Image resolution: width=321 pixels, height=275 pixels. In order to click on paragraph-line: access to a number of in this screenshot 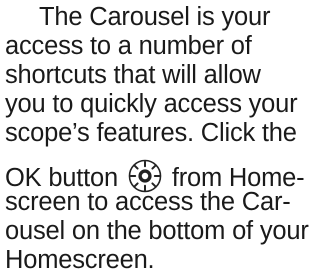, I will do `click(128, 46)`.